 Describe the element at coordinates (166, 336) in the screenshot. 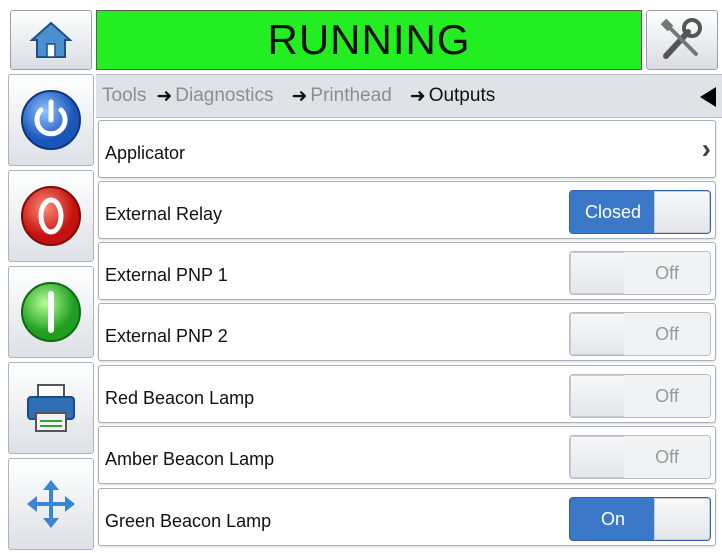

I see `list-item-label: External PNP 2` at that location.